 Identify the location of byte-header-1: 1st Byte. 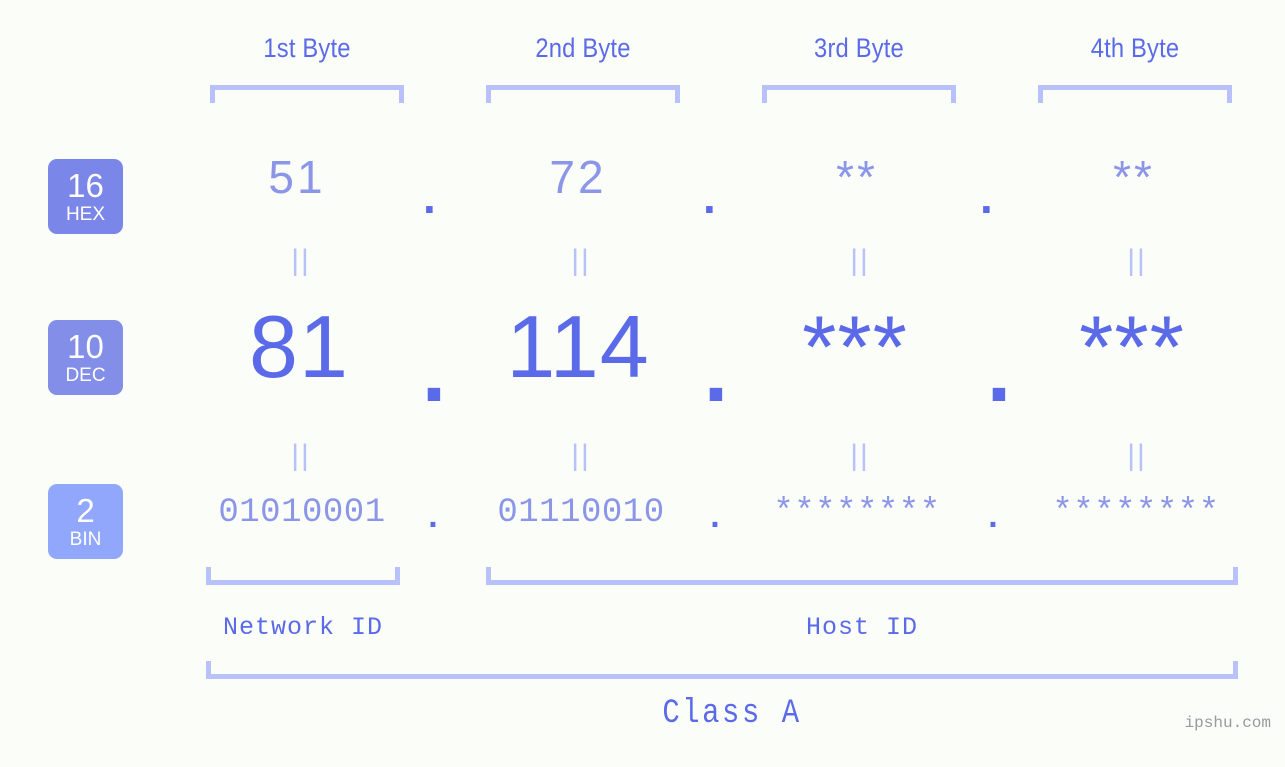
(307, 48).